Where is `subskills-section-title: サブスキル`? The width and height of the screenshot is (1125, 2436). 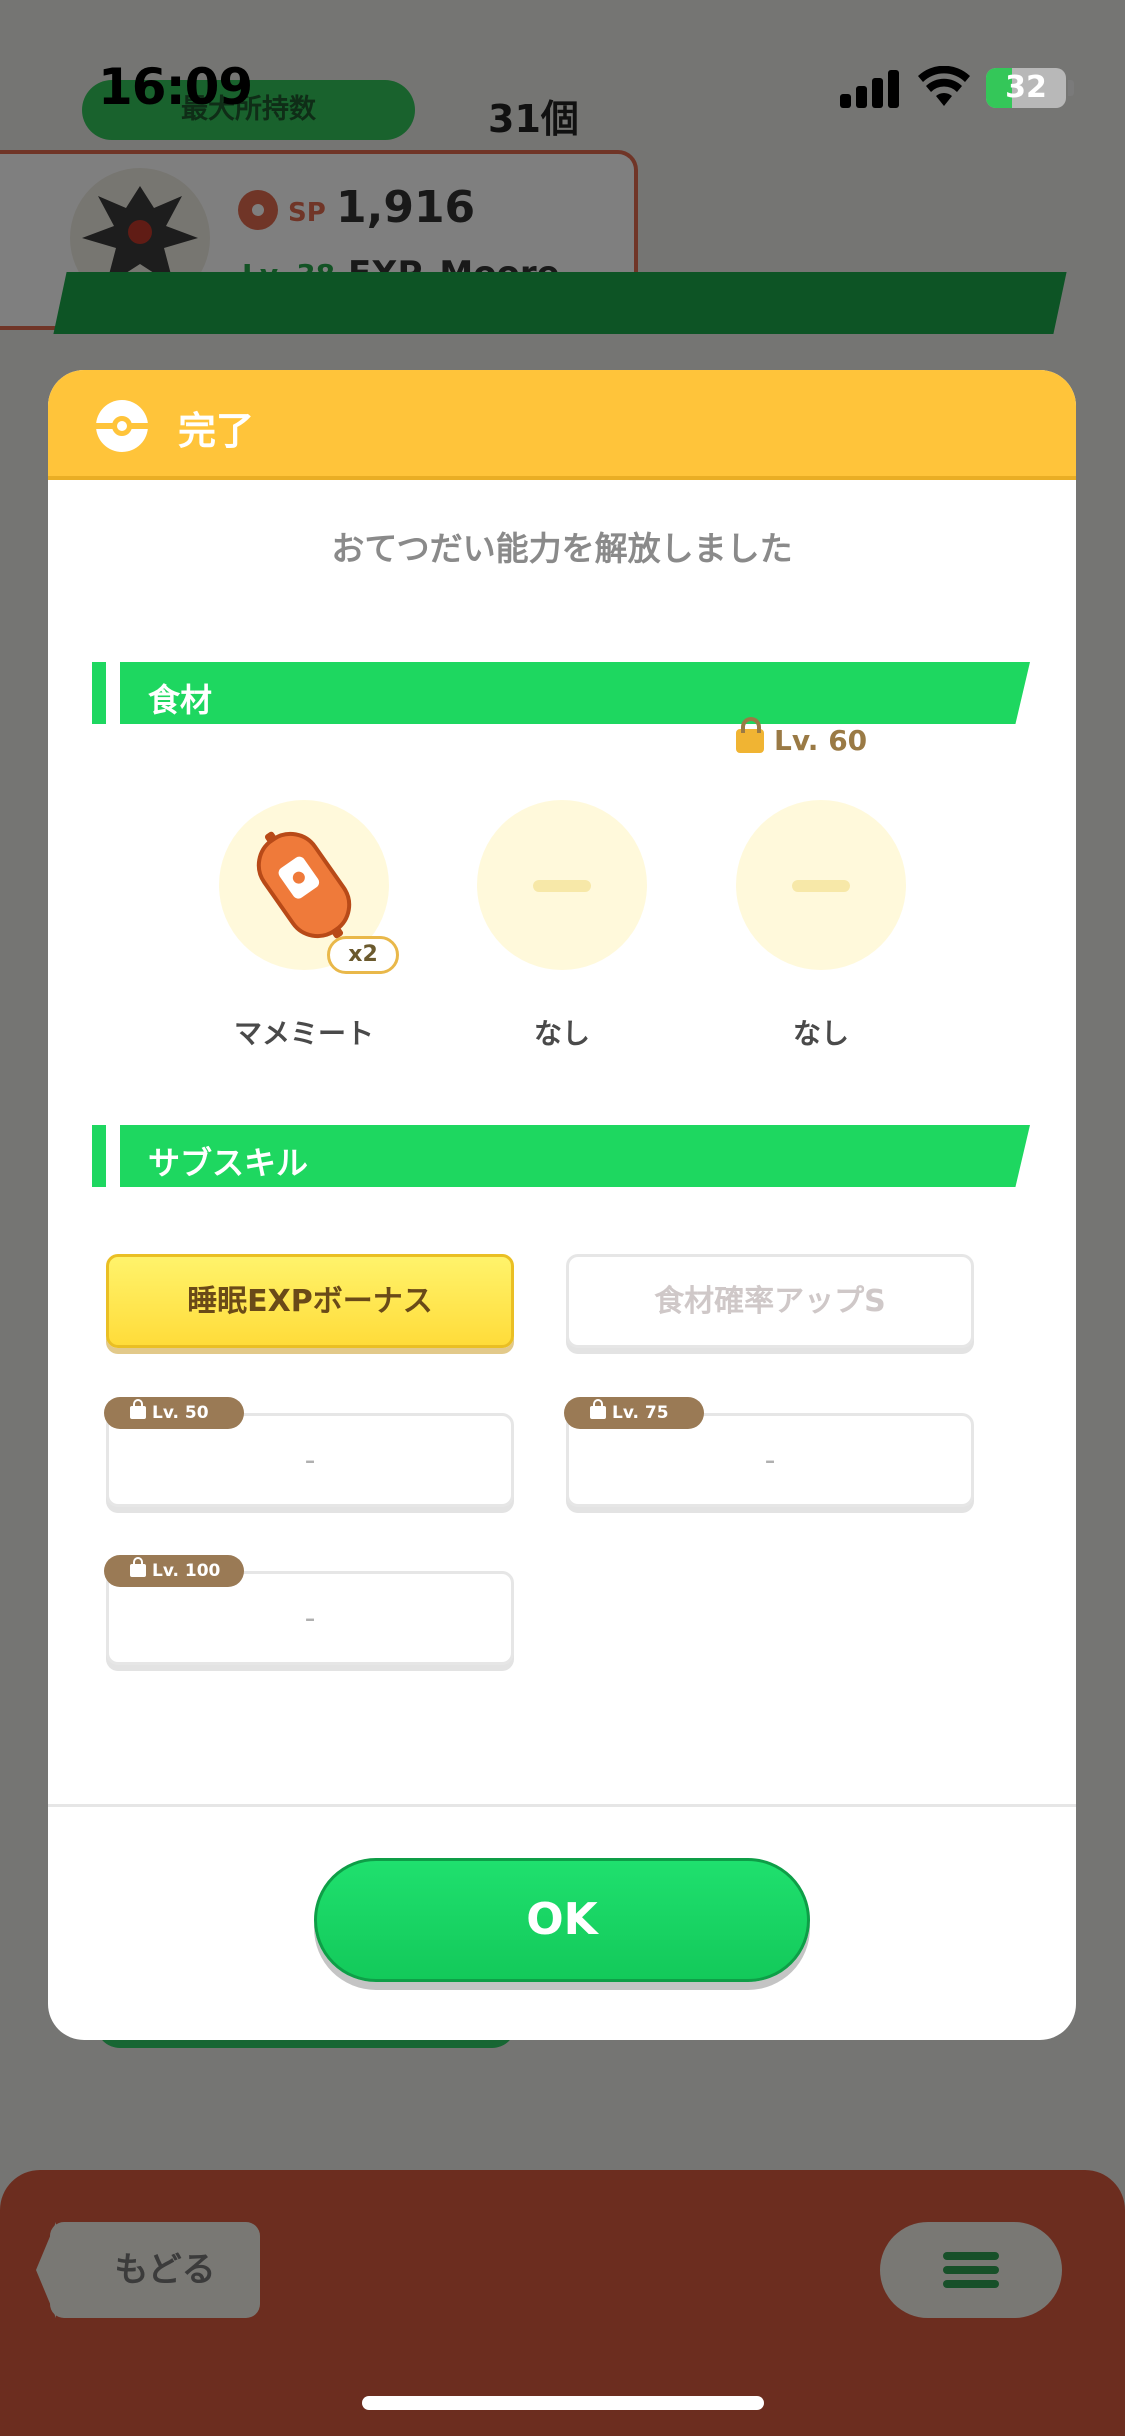 subskills-section-title: サブスキル is located at coordinates (228, 1163).